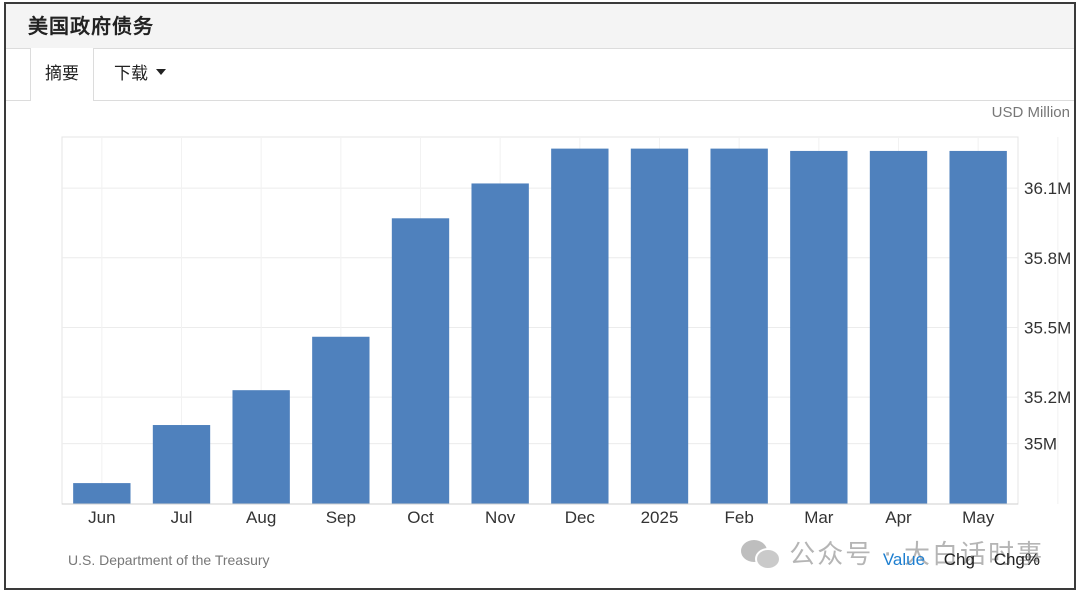 This screenshot has height=594, width=1080. I want to click on x-tick-label: Sep, so click(341, 517).